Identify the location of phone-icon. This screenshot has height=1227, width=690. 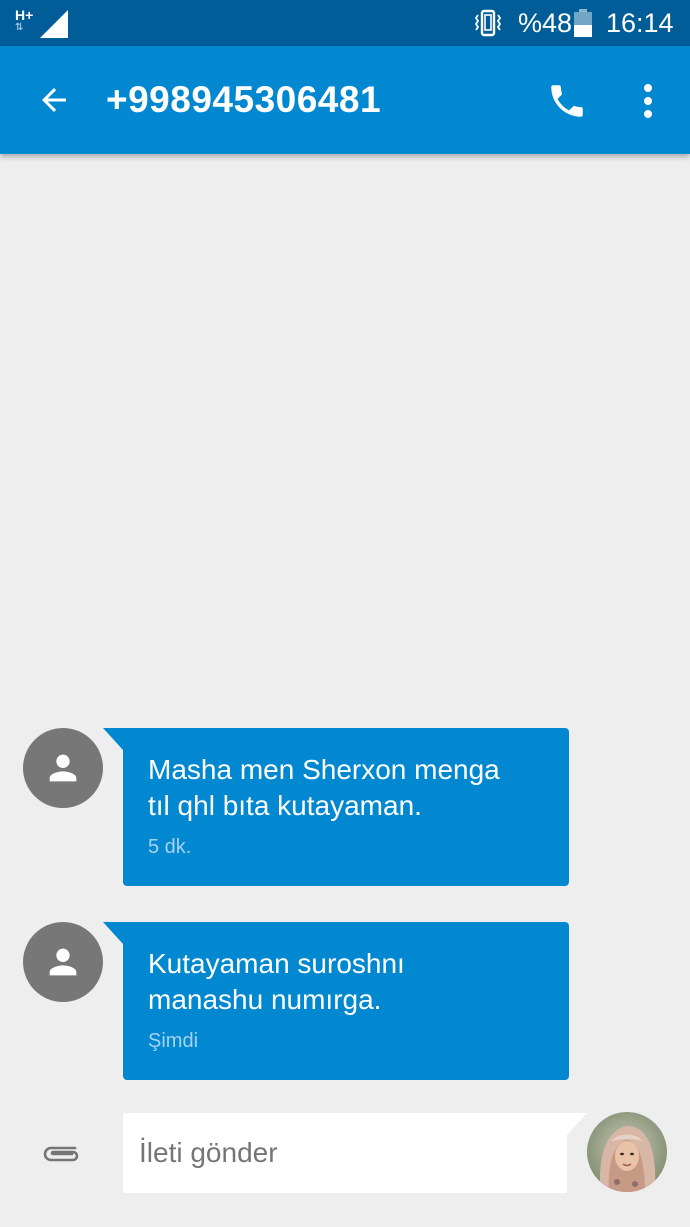
(567, 101).